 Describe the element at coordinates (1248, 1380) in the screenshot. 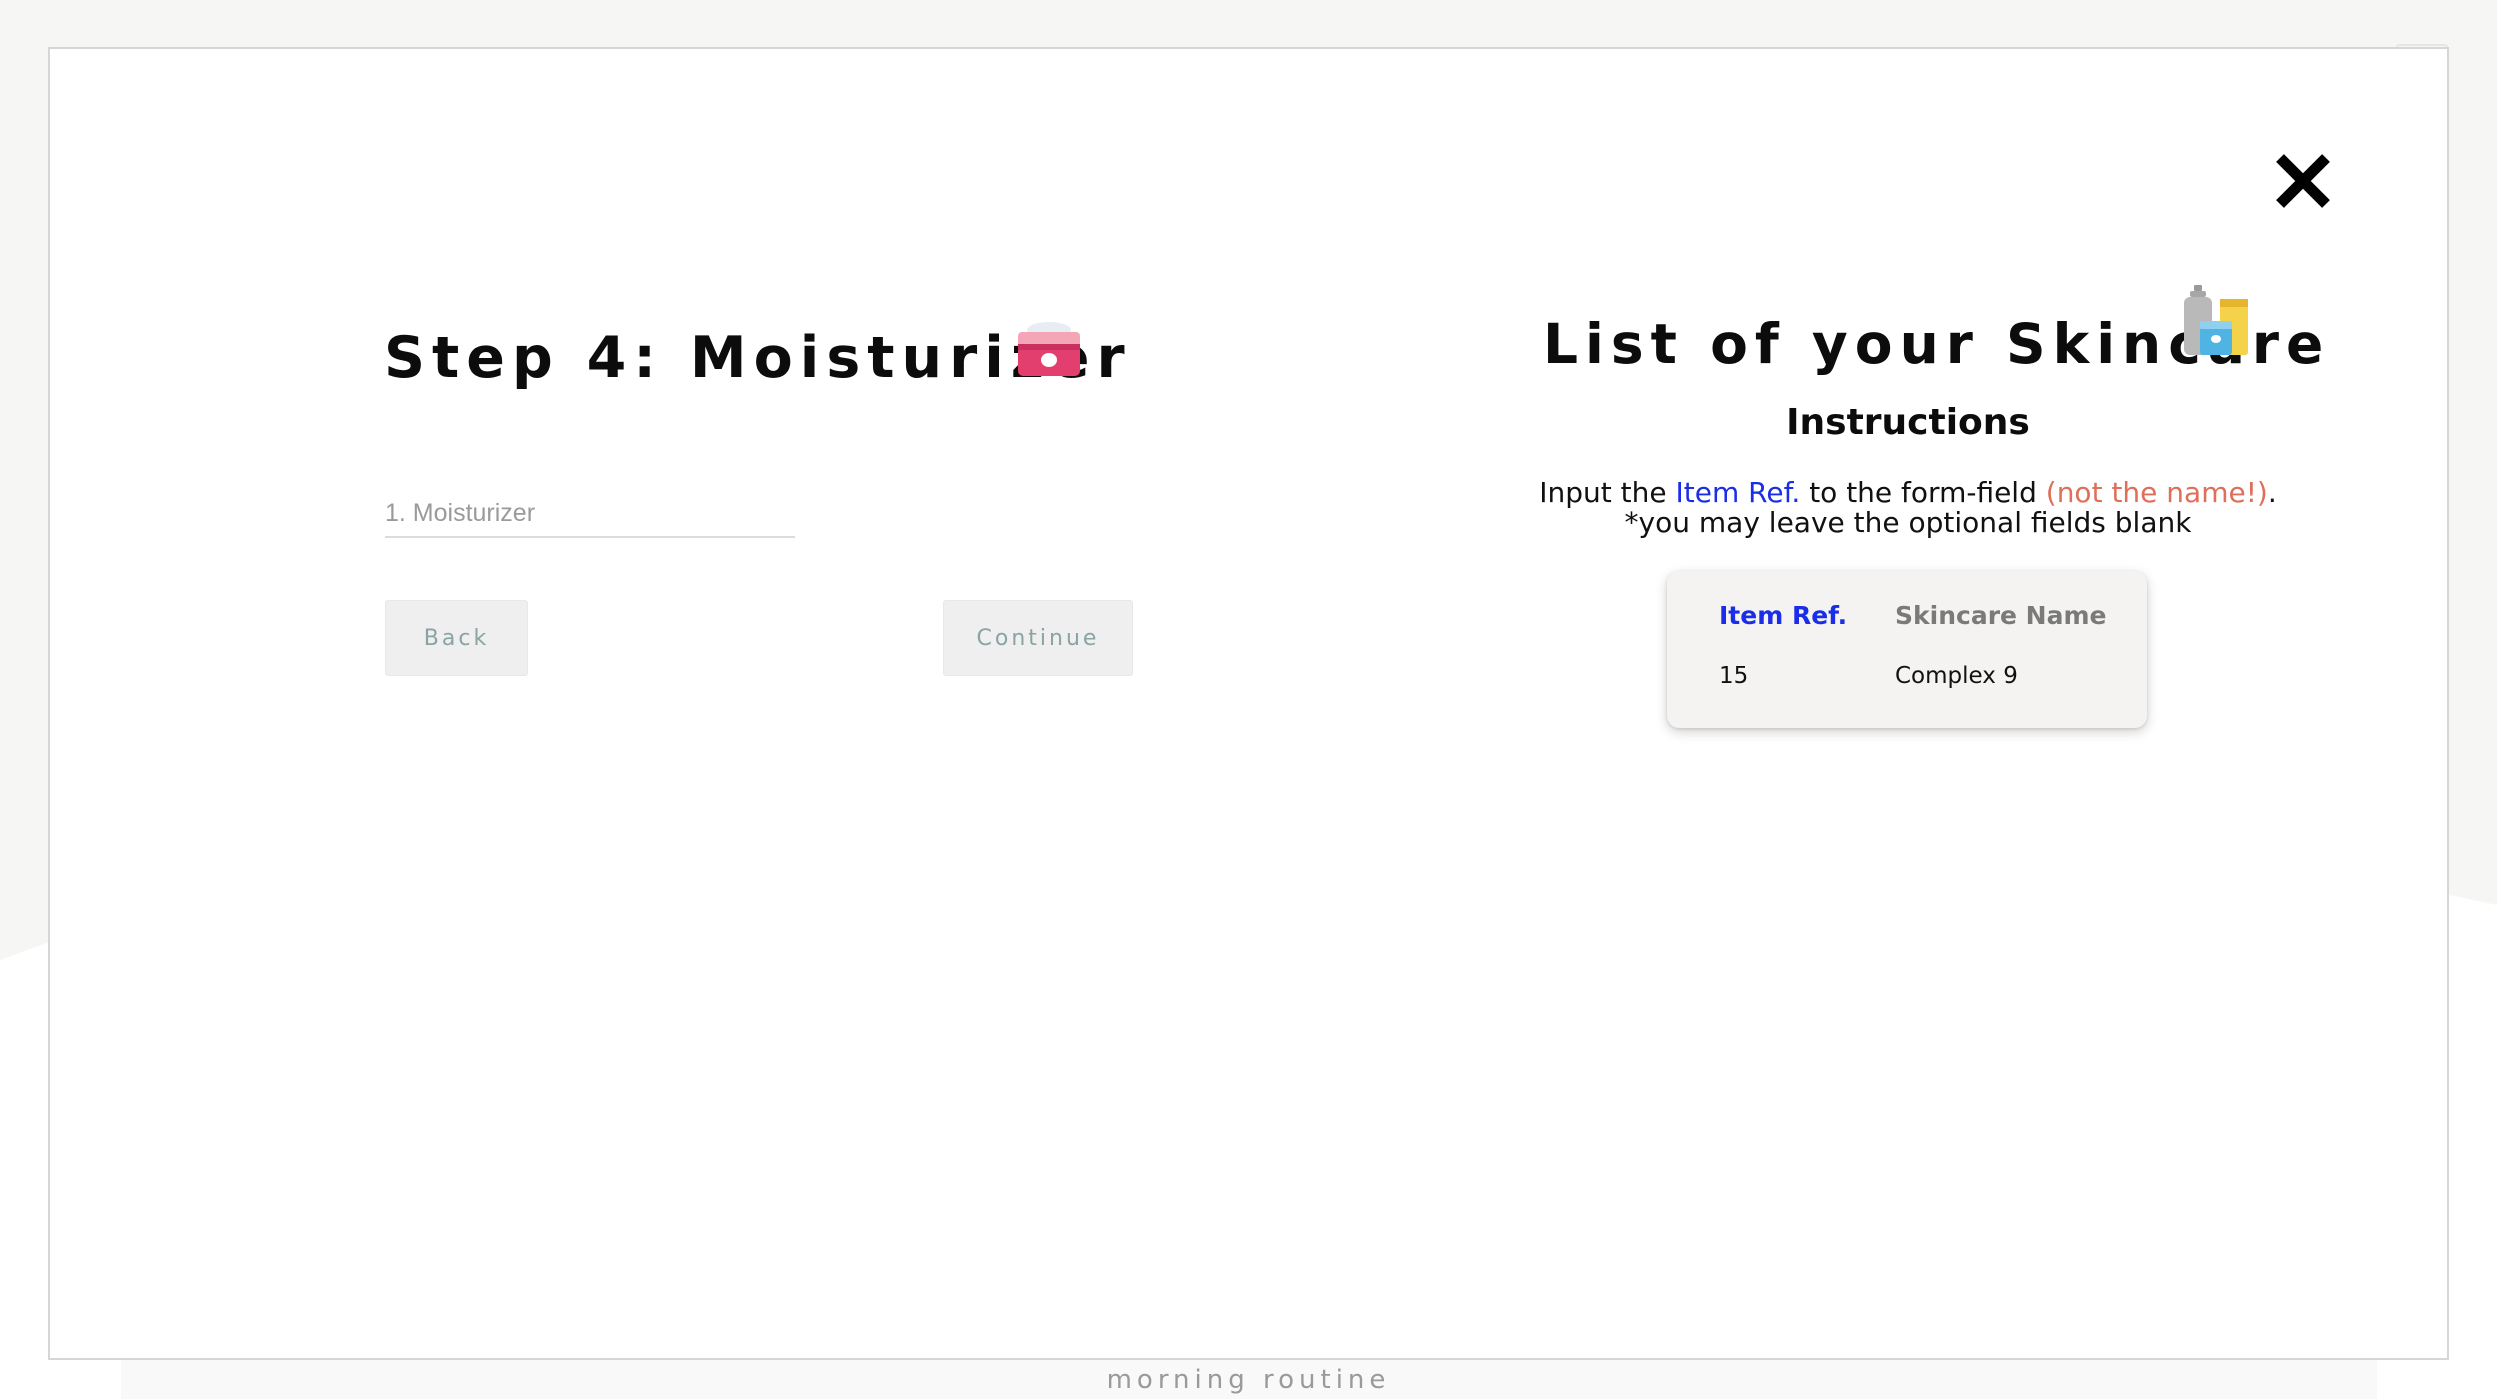

I see `footer-label: morning routine` at that location.